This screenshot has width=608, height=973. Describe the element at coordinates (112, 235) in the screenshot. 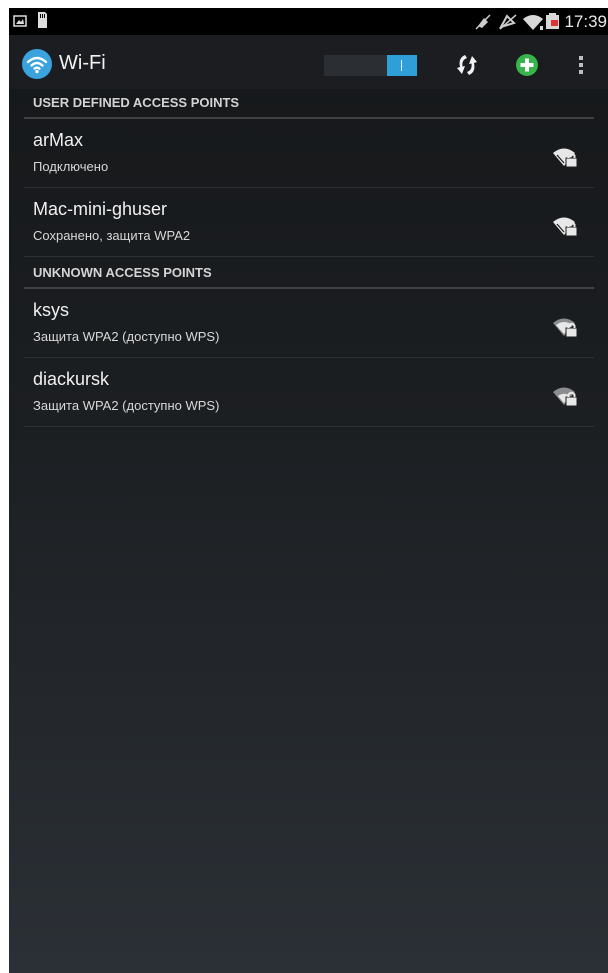

I see `network-status: Сохранено, защита WPA2` at that location.